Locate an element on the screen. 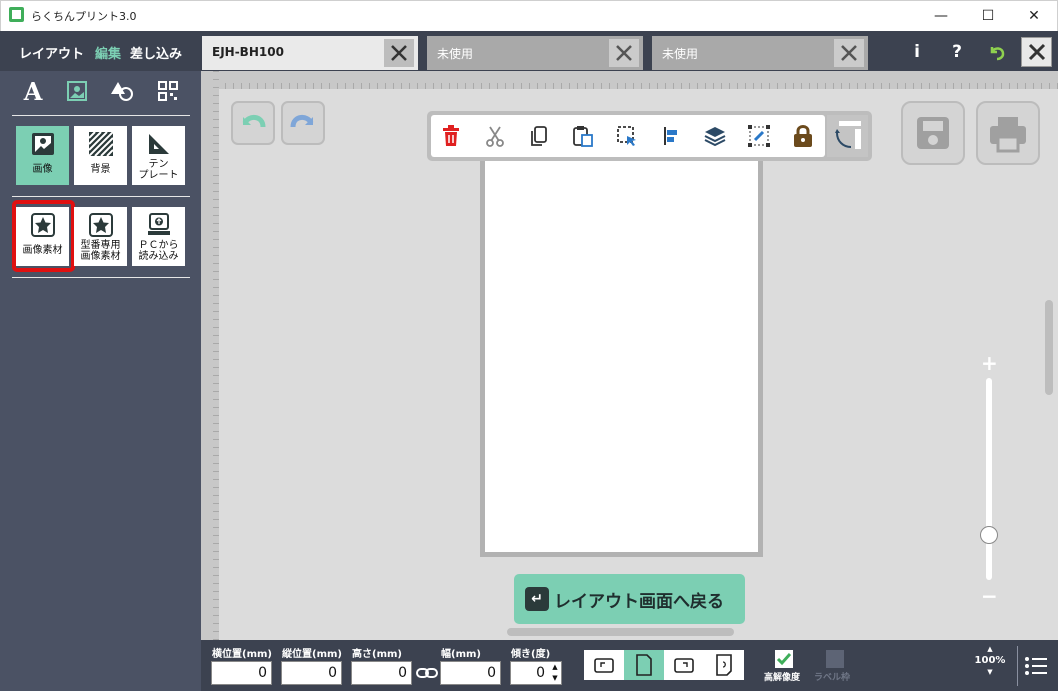  back-to-layout-button: ↵ レイアウト画面へ戻る is located at coordinates (629, 599).